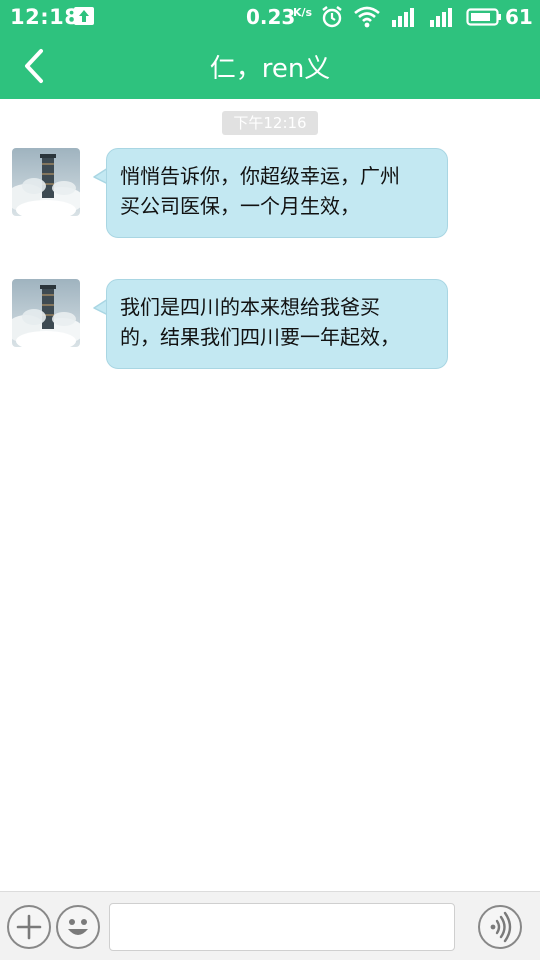  I want to click on message-bubble: 我们是四川的本来想给我爸买 的，结果我们四川要一年起效，, so click(277, 324).